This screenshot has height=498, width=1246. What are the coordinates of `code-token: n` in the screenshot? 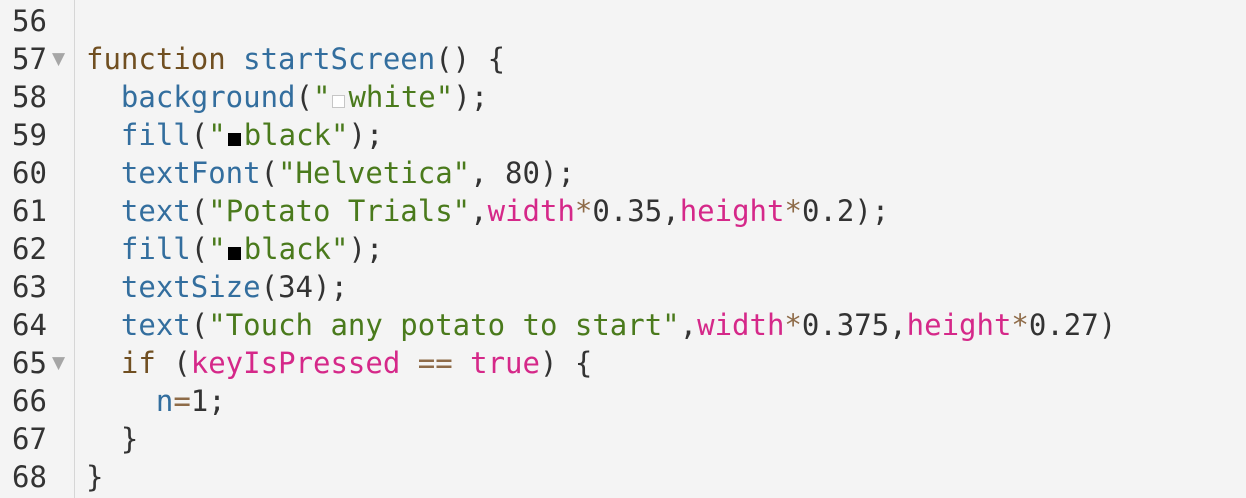 It's located at (164, 401).